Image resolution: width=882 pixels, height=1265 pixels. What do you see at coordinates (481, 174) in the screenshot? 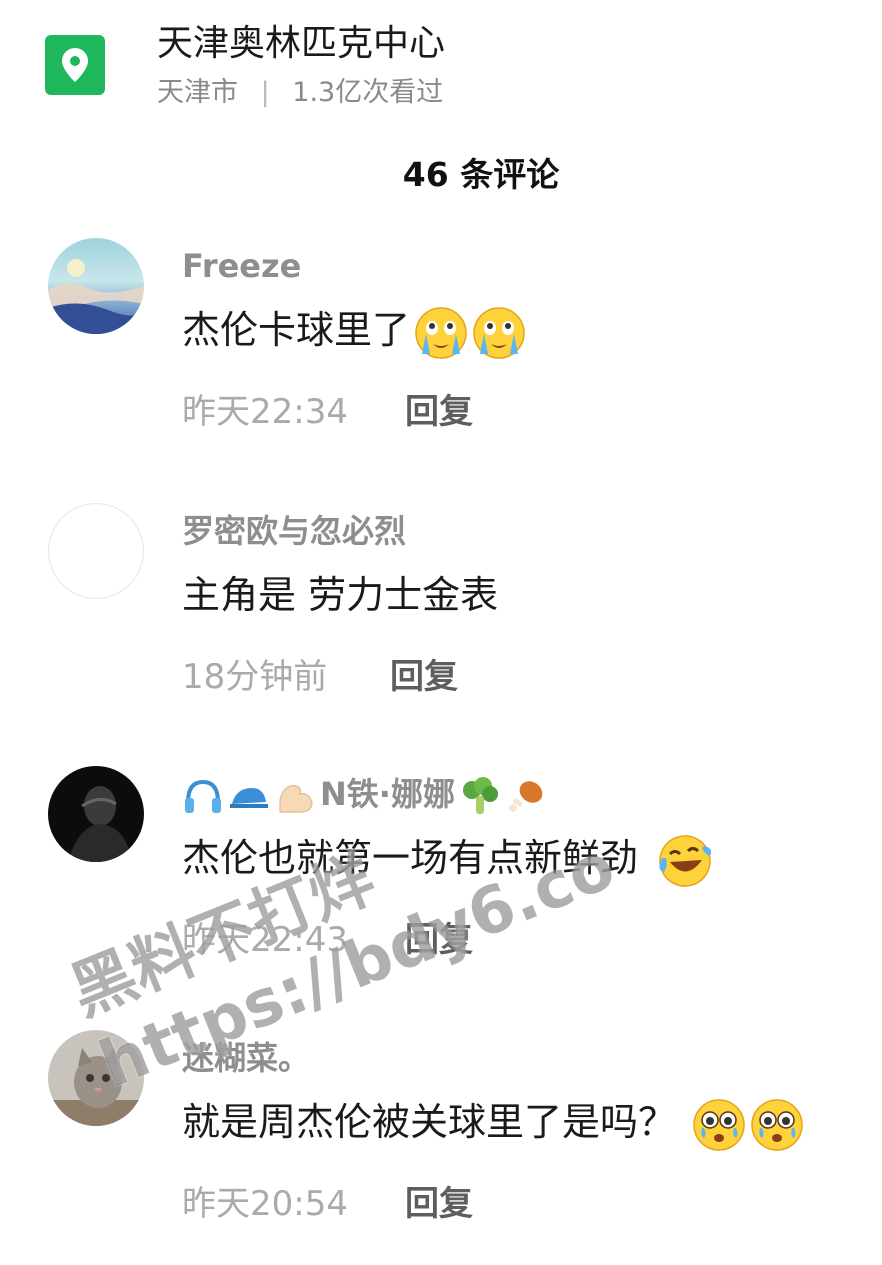
I see `comments-count: 46 条评论` at bounding box center [481, 174].